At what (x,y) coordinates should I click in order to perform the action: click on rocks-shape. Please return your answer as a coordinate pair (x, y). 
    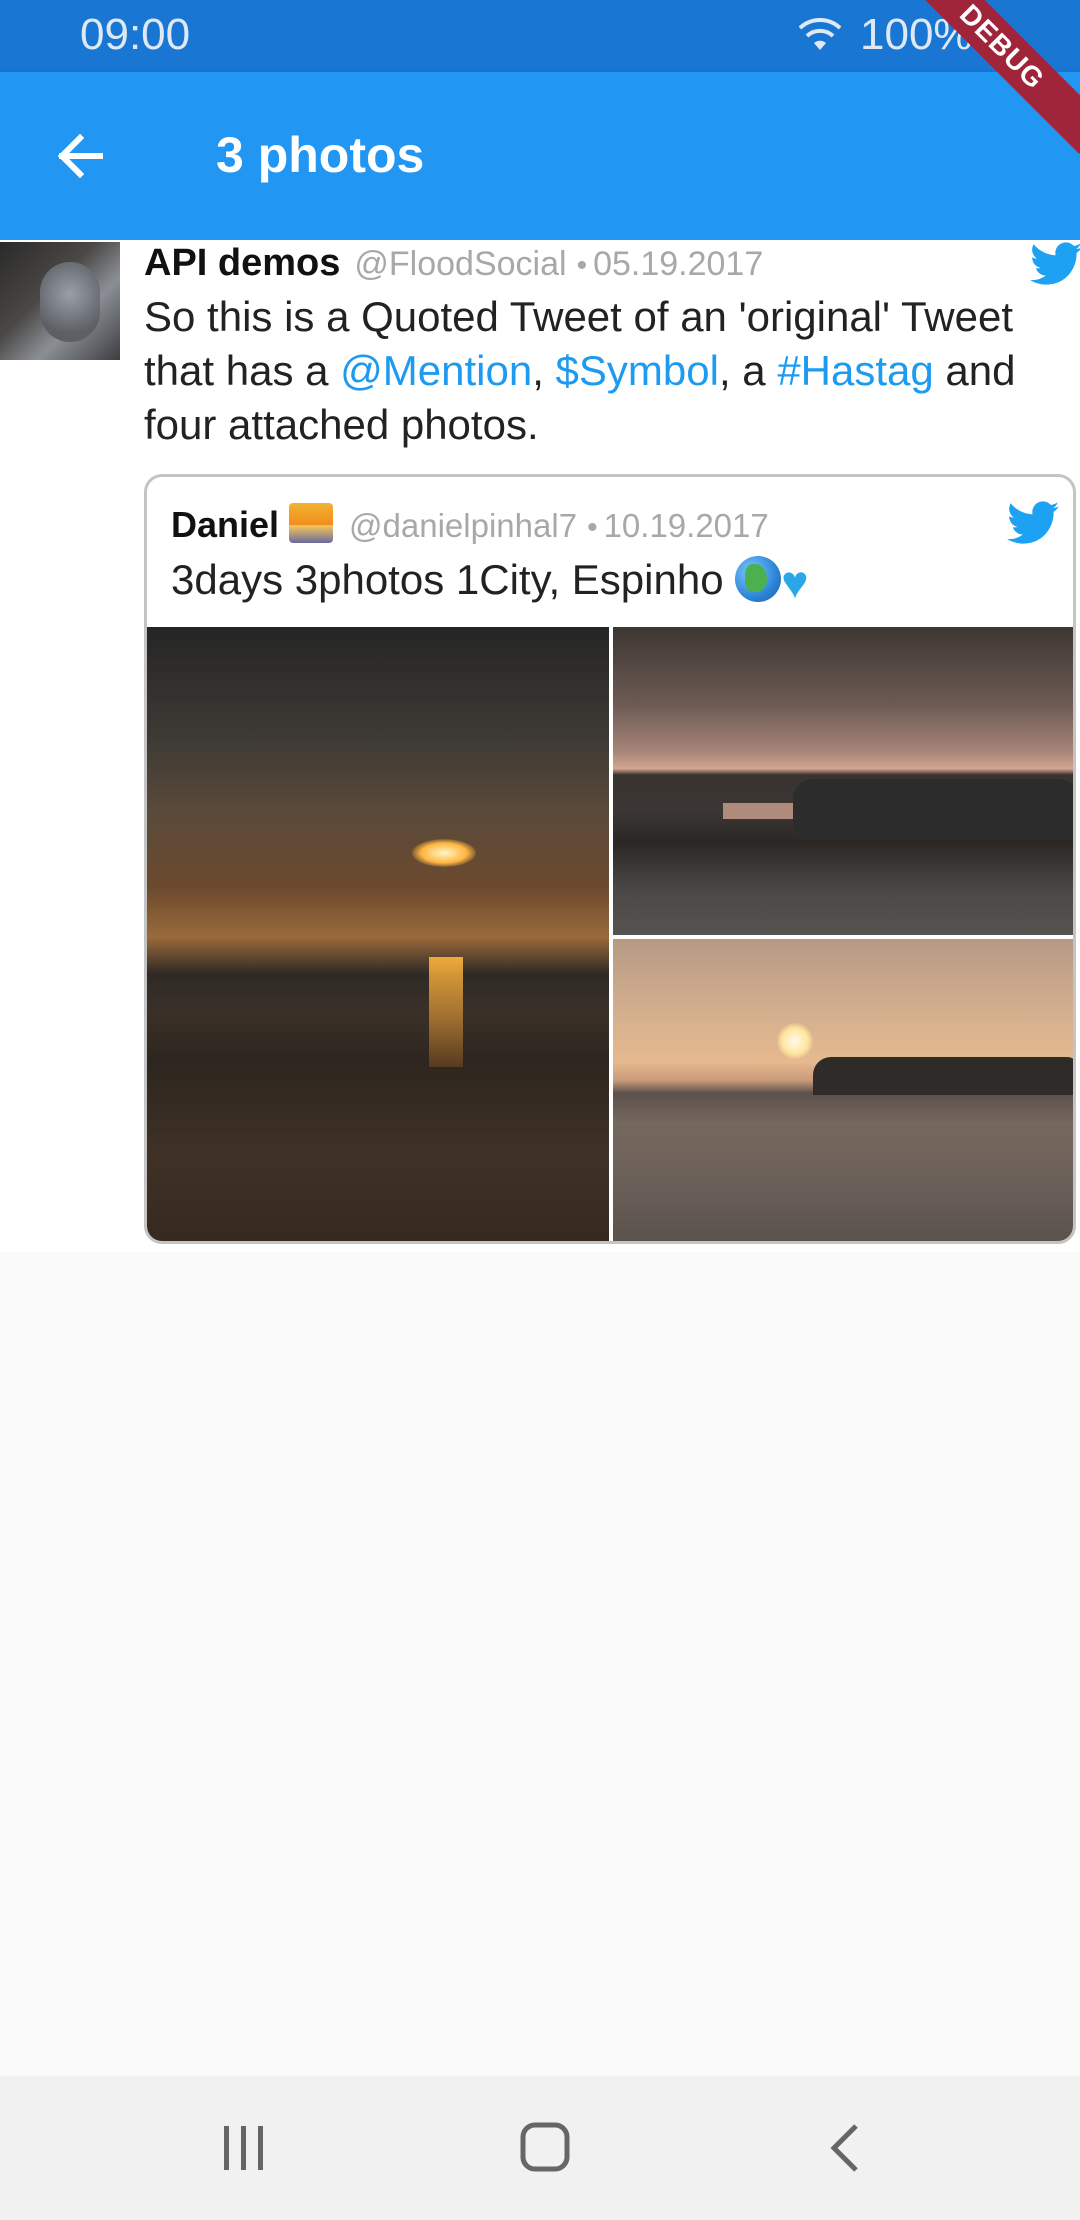
    Looking at the image, I should click on (933, 809).